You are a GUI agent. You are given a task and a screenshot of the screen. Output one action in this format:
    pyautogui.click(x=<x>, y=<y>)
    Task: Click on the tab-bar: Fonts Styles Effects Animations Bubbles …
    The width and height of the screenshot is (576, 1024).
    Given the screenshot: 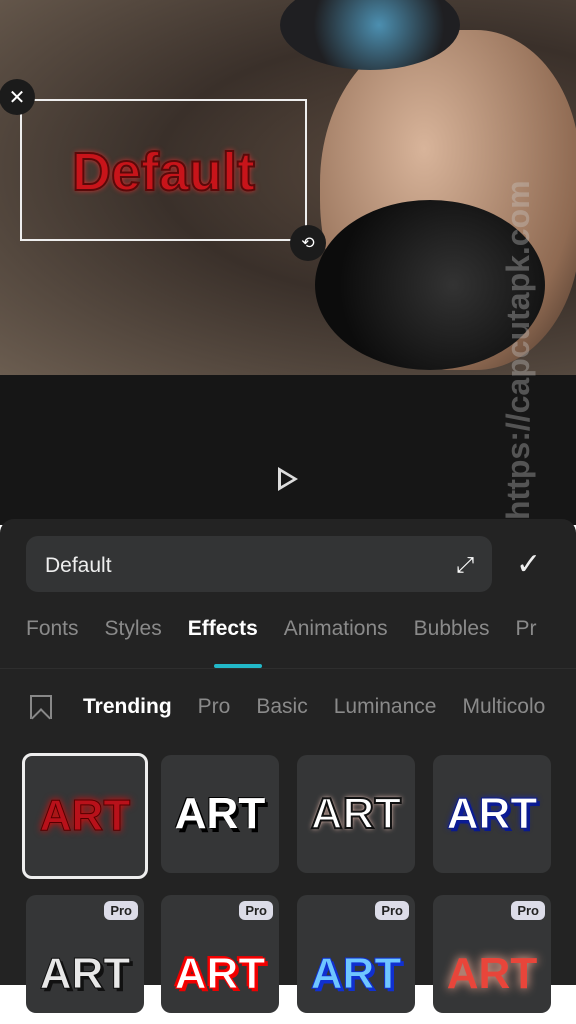 What is the action you would take?
    pyautogui.click(x=281, y=629)
    